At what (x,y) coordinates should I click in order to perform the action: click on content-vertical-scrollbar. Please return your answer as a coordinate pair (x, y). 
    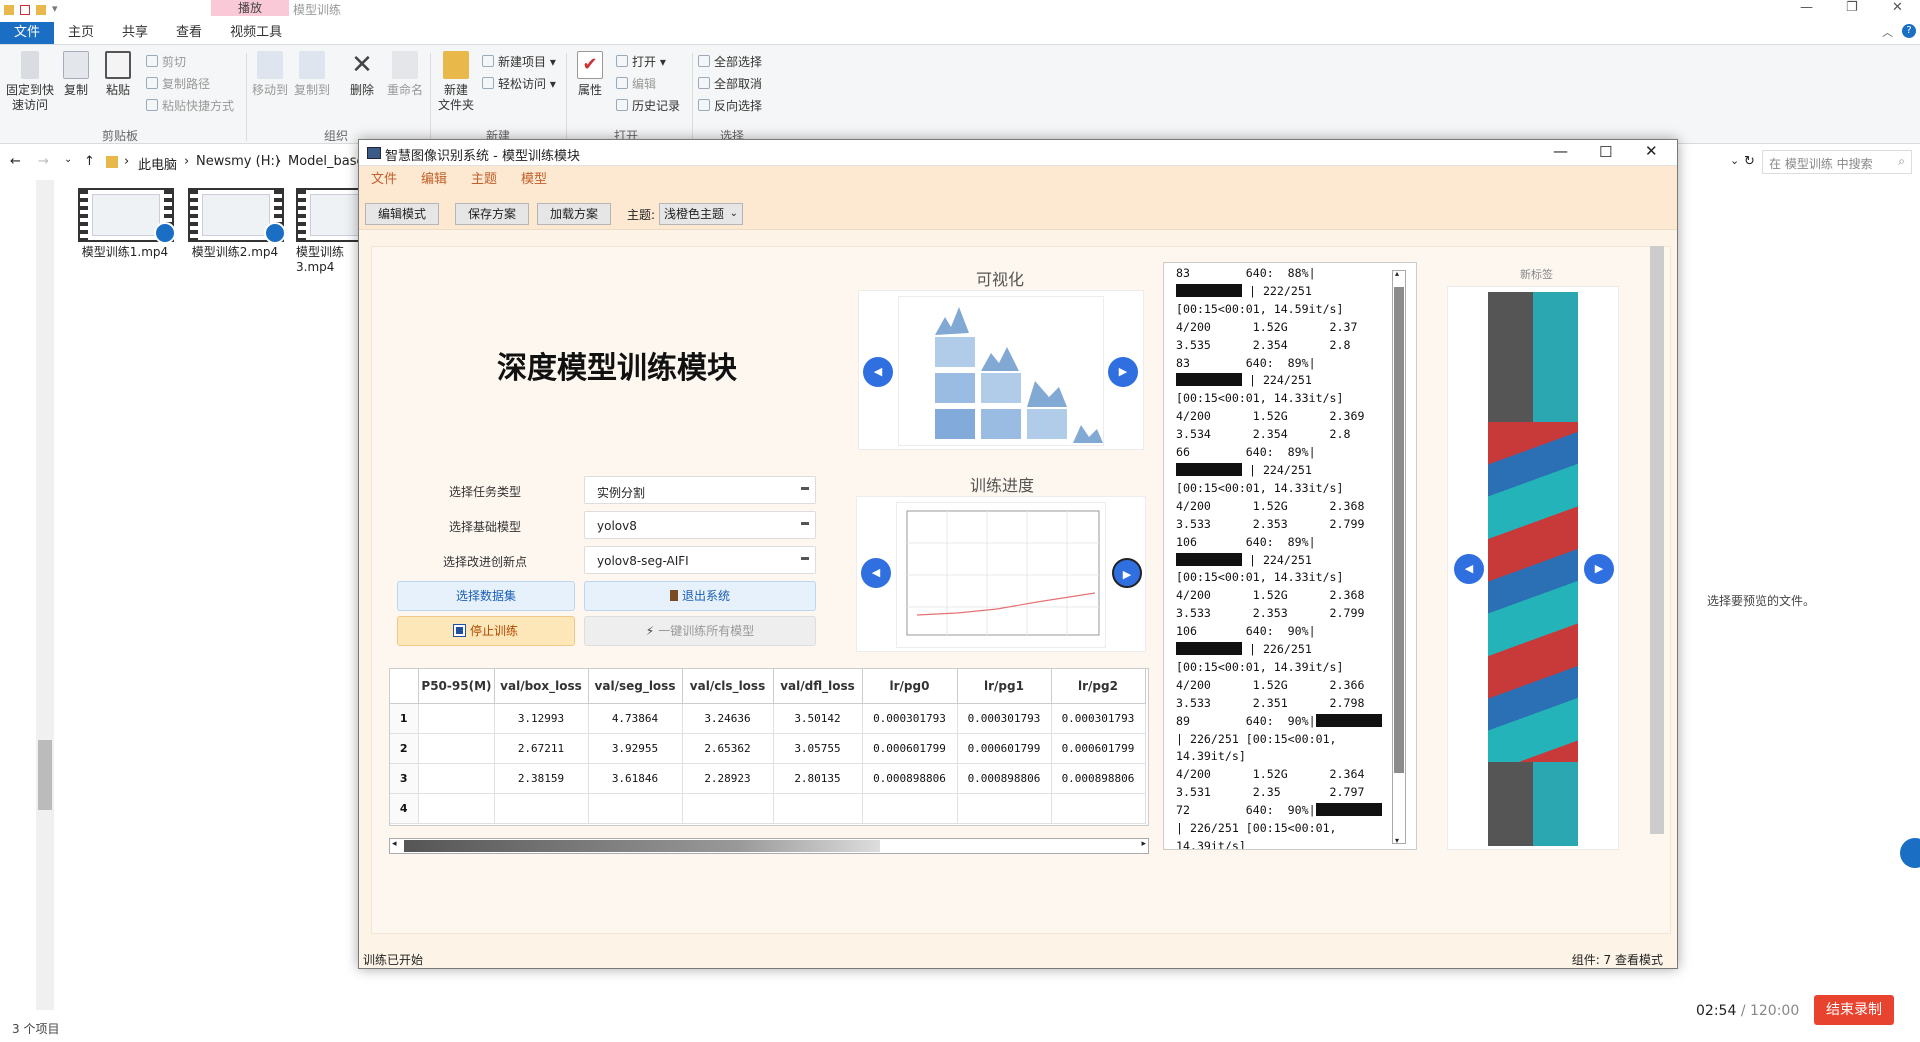
    Looking at the image, I should click on (1657, 540).